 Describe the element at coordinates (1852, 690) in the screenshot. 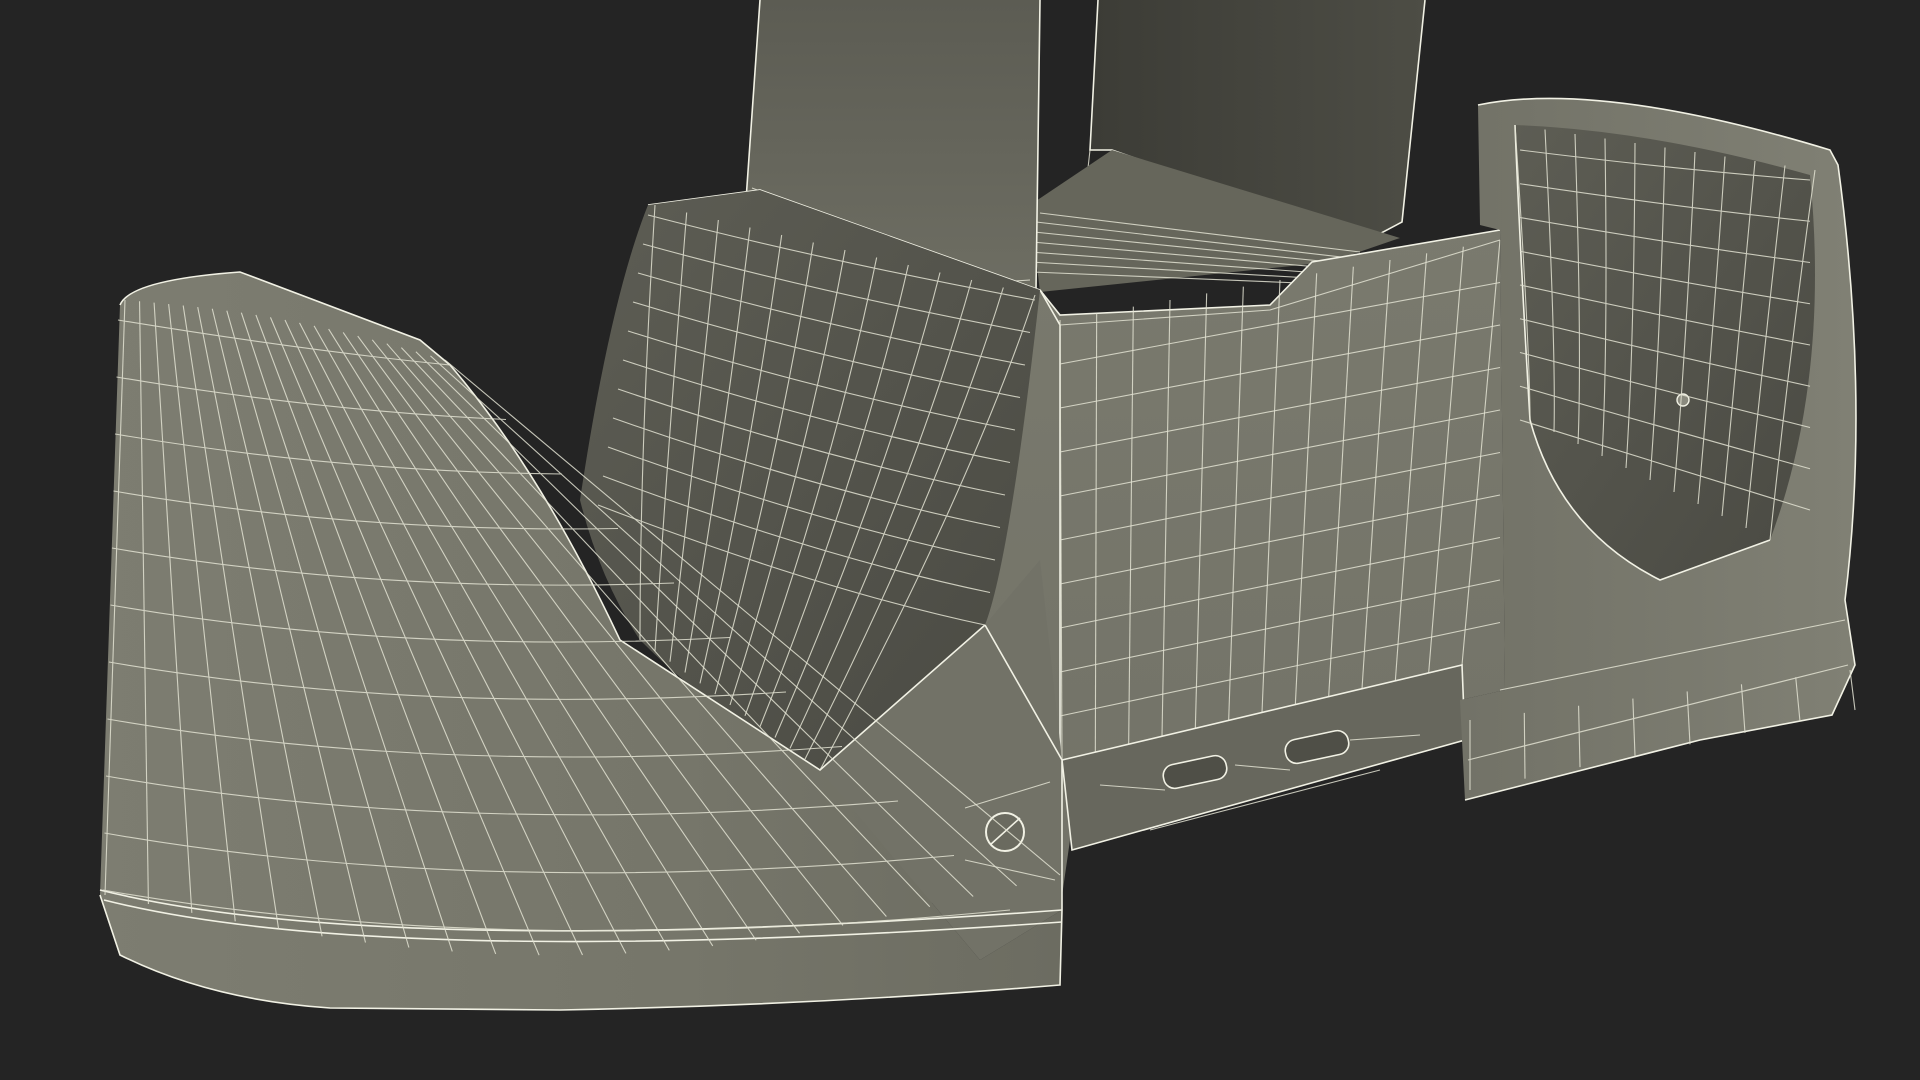

I see `wire-line` at that location.